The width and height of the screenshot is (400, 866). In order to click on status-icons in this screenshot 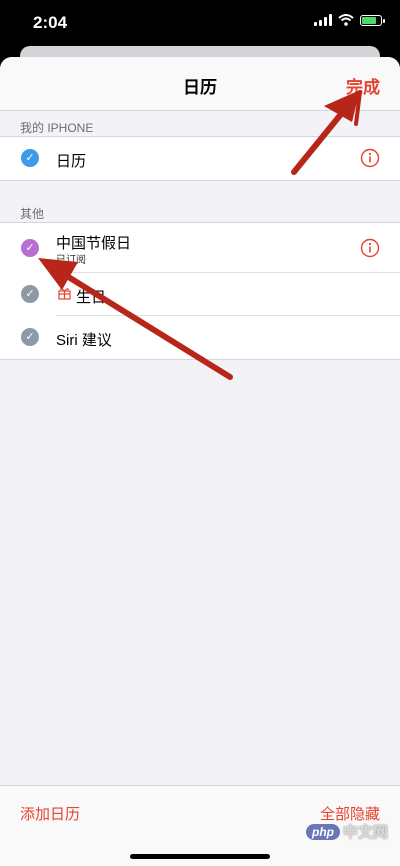, I will do `click(349, 20)`.